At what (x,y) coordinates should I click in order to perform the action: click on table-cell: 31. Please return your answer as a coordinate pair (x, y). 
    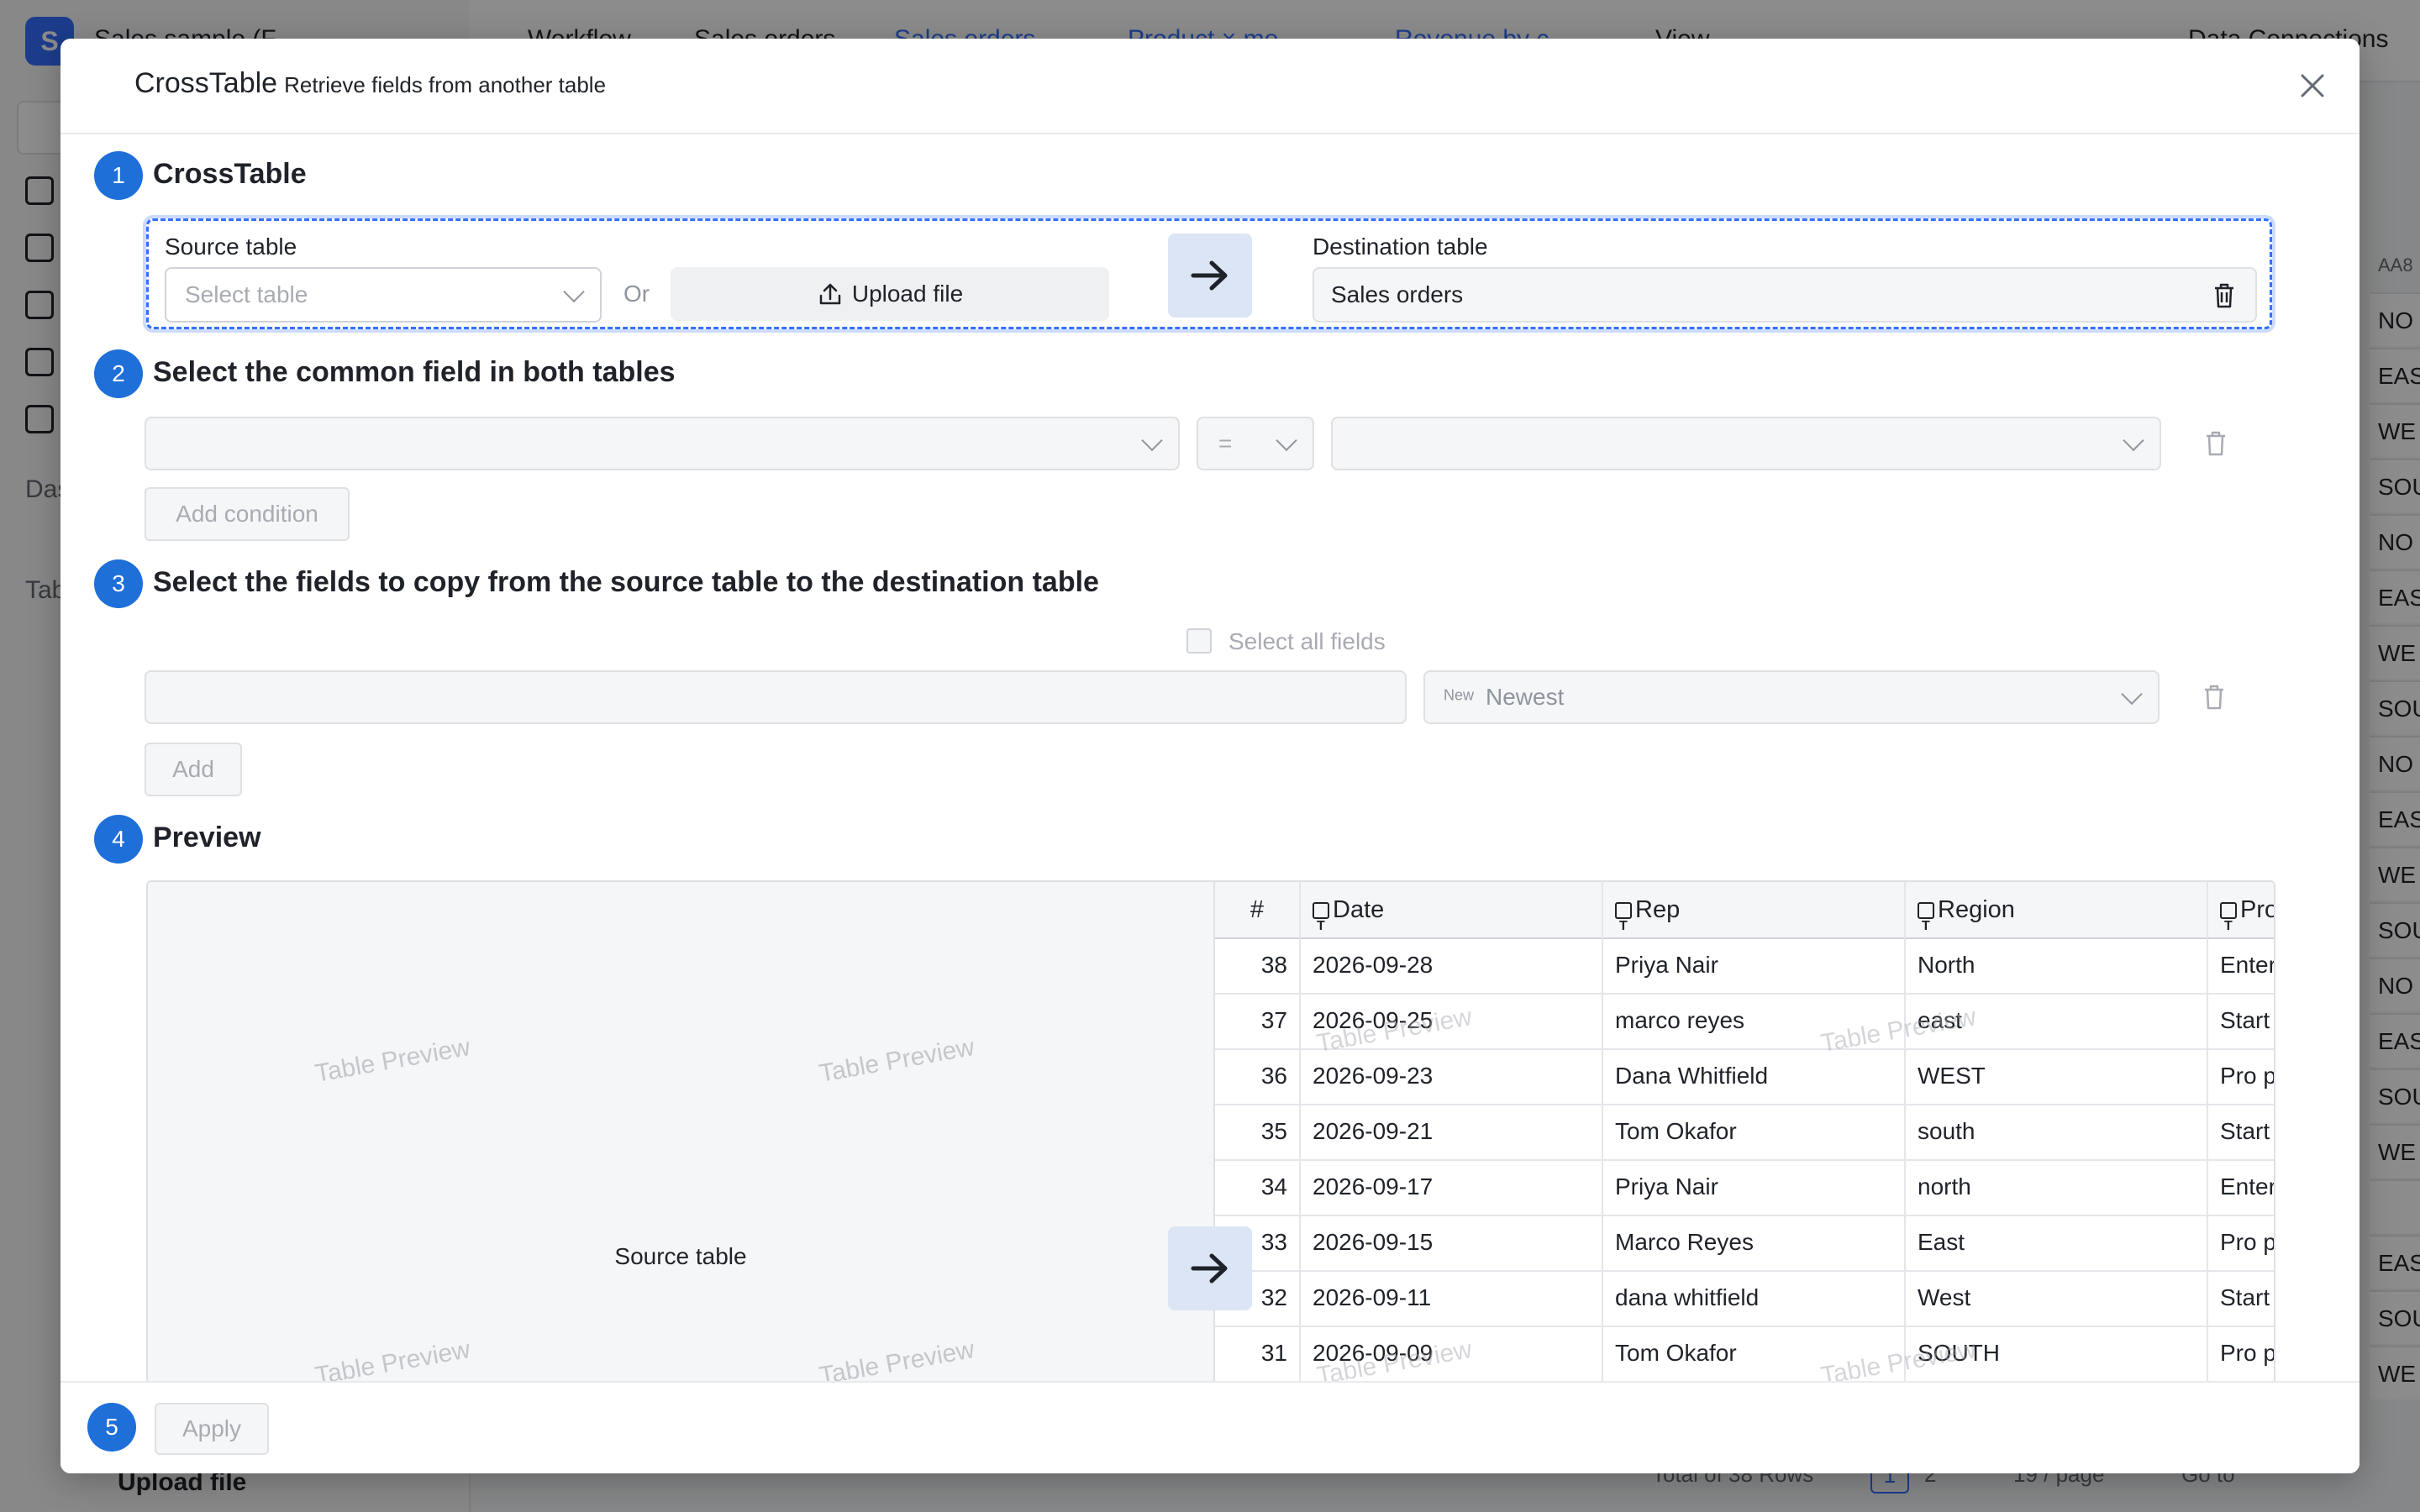
    Looking at the image, I should click on (1273, 1353).